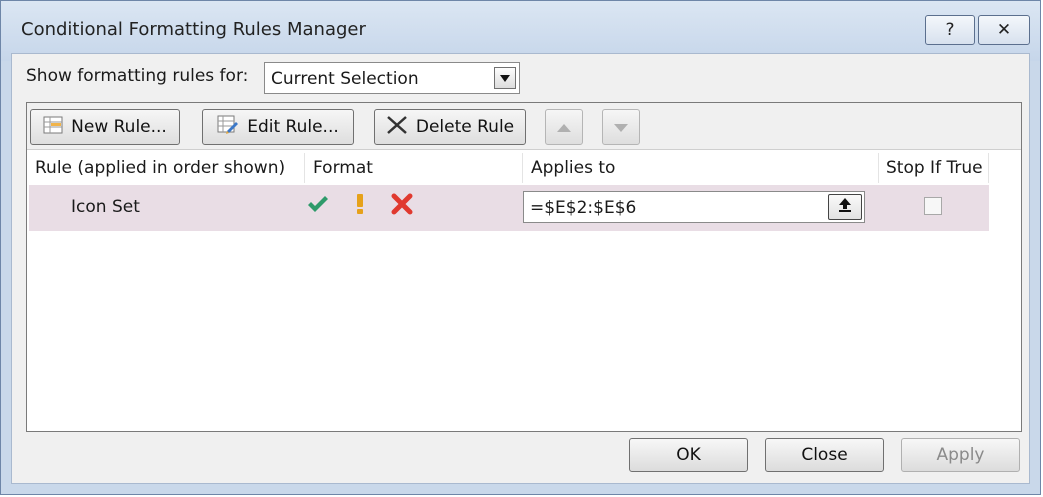 This screenshot has width=1043, height=497. I want to click on delete-x-icon, so click(397, 127).